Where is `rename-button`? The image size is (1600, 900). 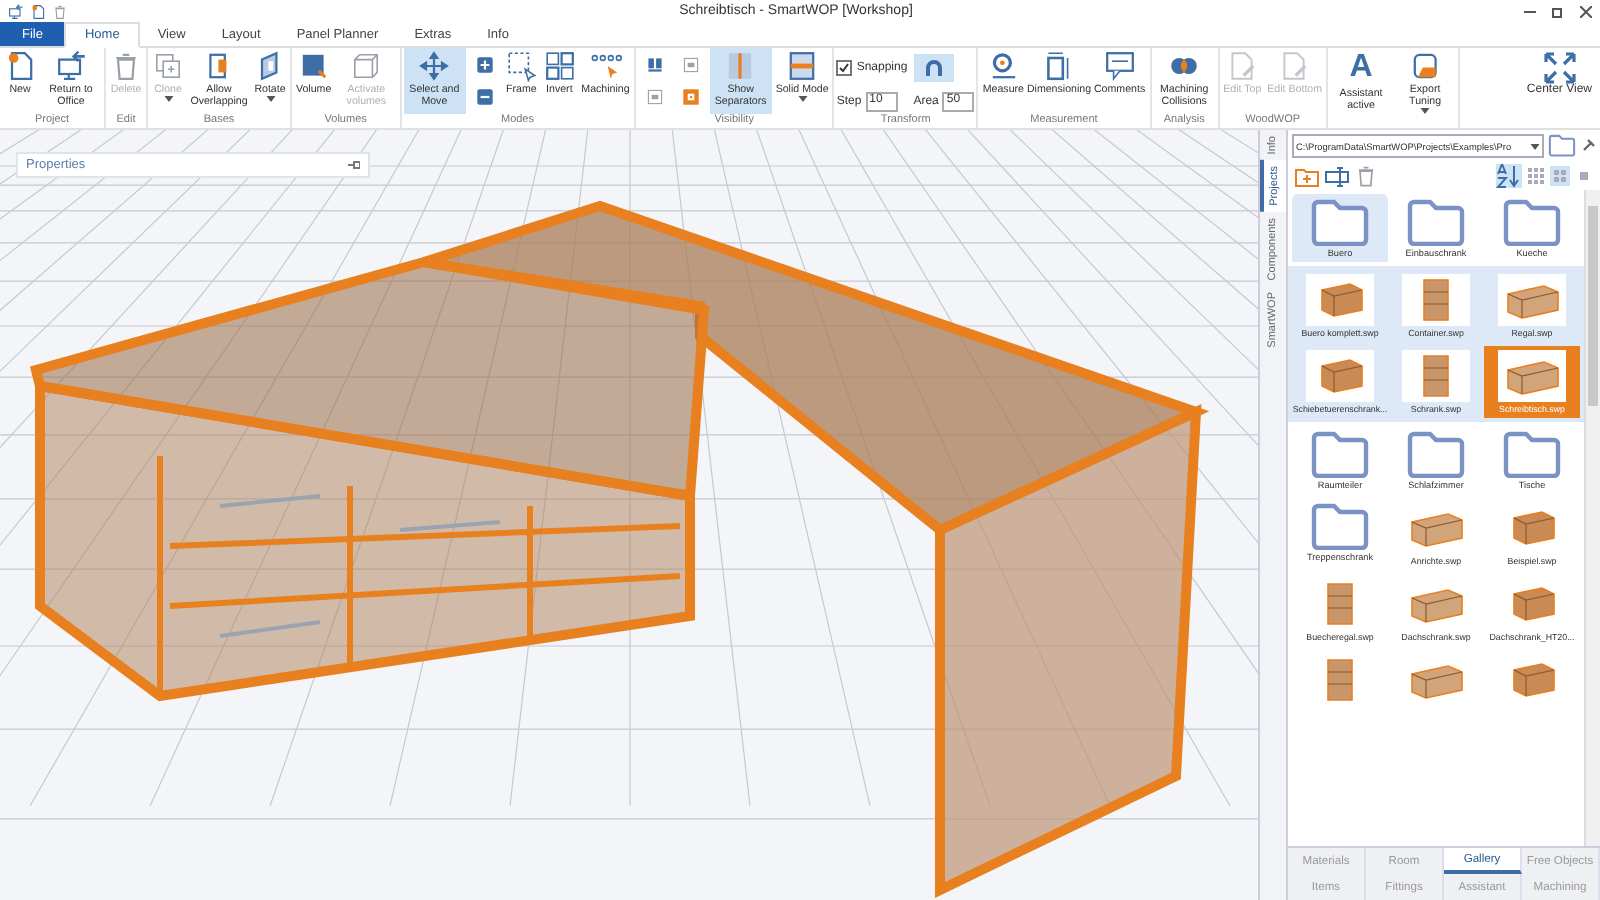 rename-button is located at coordinates (1337, 176).